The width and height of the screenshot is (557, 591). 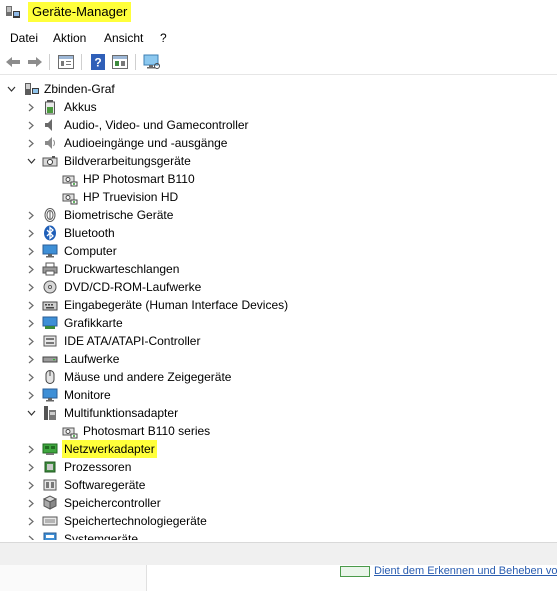 I want to click on tree-device-hp-truevision-hd: HP Truevision HD, so click(x=278, y=197).